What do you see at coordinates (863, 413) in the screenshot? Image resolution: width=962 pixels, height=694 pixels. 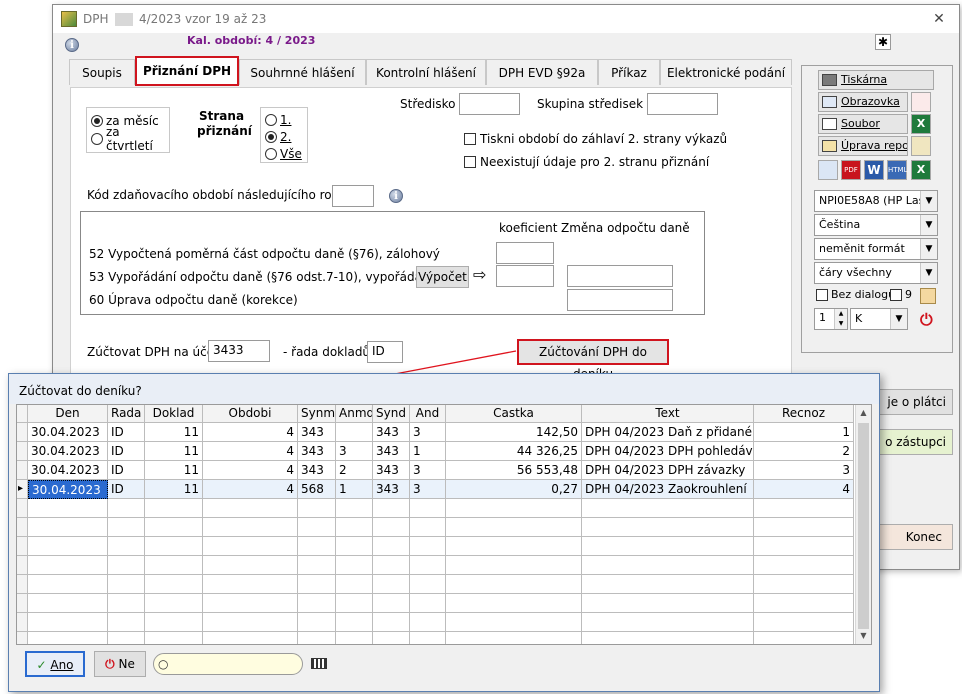 I see `scroll-up-icon: ▲` at bounding box center [863, 413].